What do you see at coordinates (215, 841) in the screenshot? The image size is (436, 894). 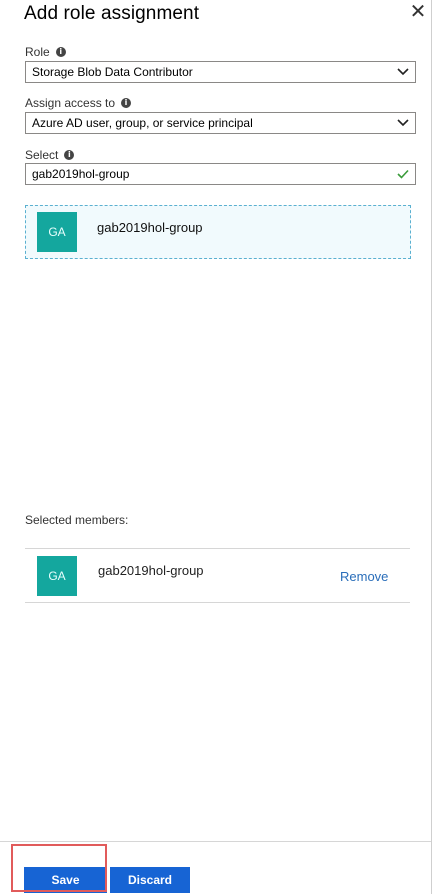 I see `footer-divider` at bounding box center [215, 841].